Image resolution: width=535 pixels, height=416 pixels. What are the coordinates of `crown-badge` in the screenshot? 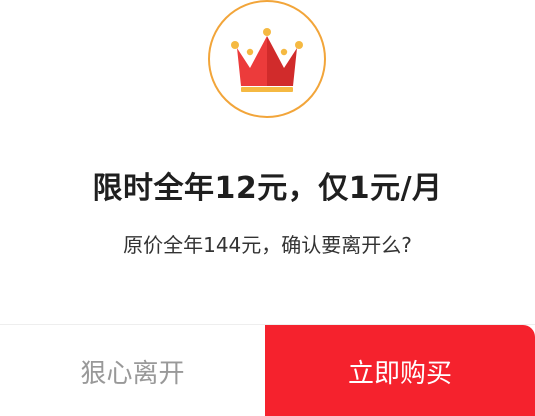 It's located at (267, 59).